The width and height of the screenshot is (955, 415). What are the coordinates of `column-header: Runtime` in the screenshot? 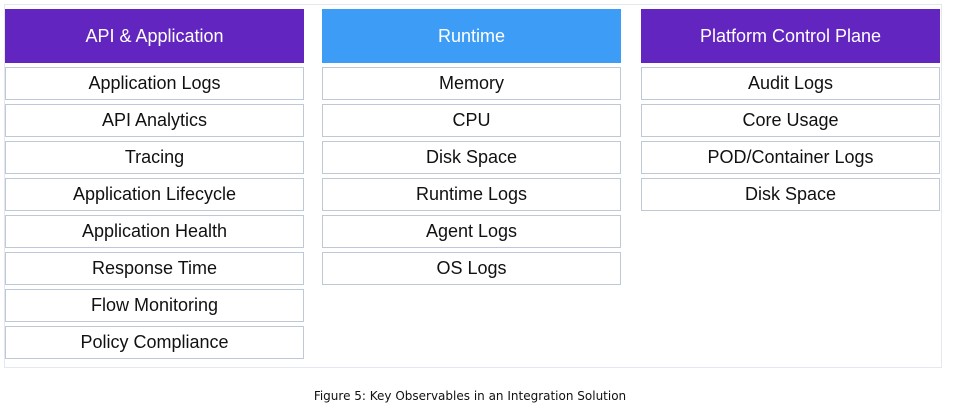 It's located at (471, 36).